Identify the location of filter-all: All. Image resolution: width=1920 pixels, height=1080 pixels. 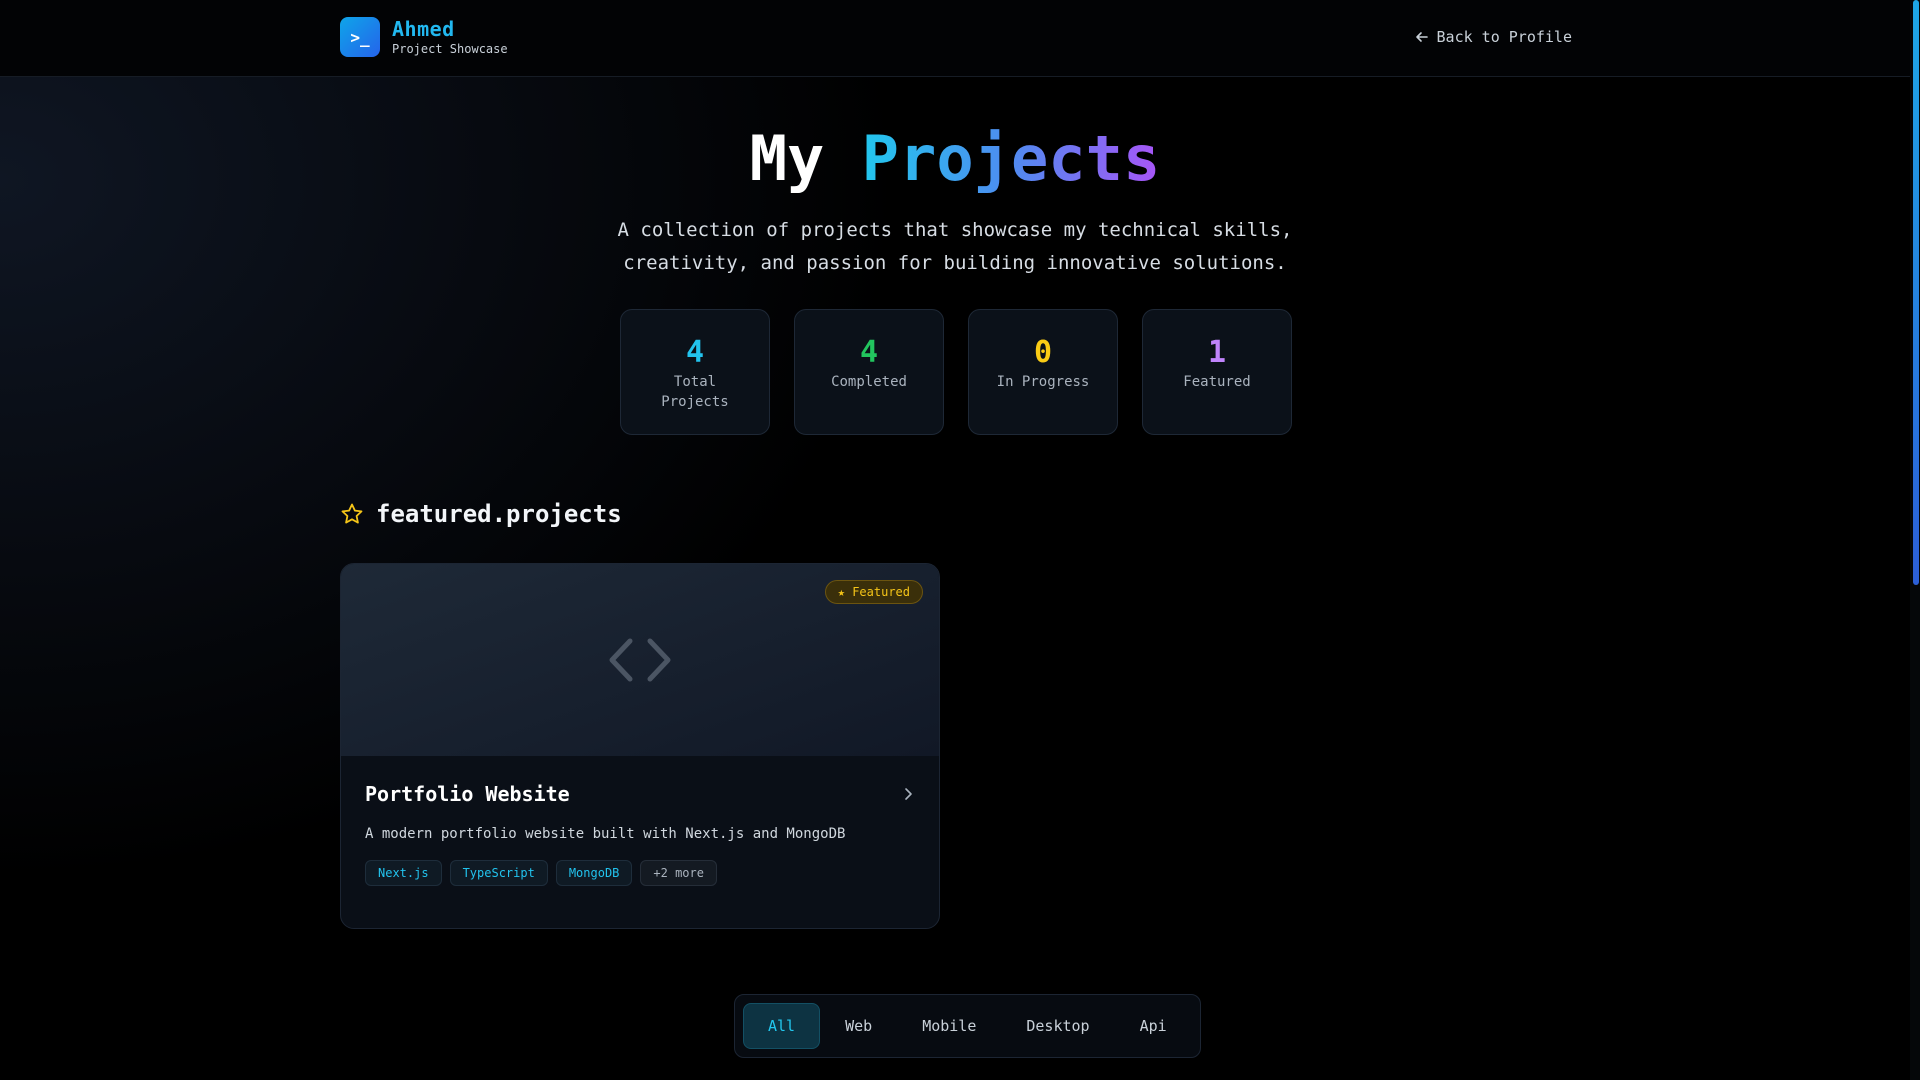
(782, 1026).